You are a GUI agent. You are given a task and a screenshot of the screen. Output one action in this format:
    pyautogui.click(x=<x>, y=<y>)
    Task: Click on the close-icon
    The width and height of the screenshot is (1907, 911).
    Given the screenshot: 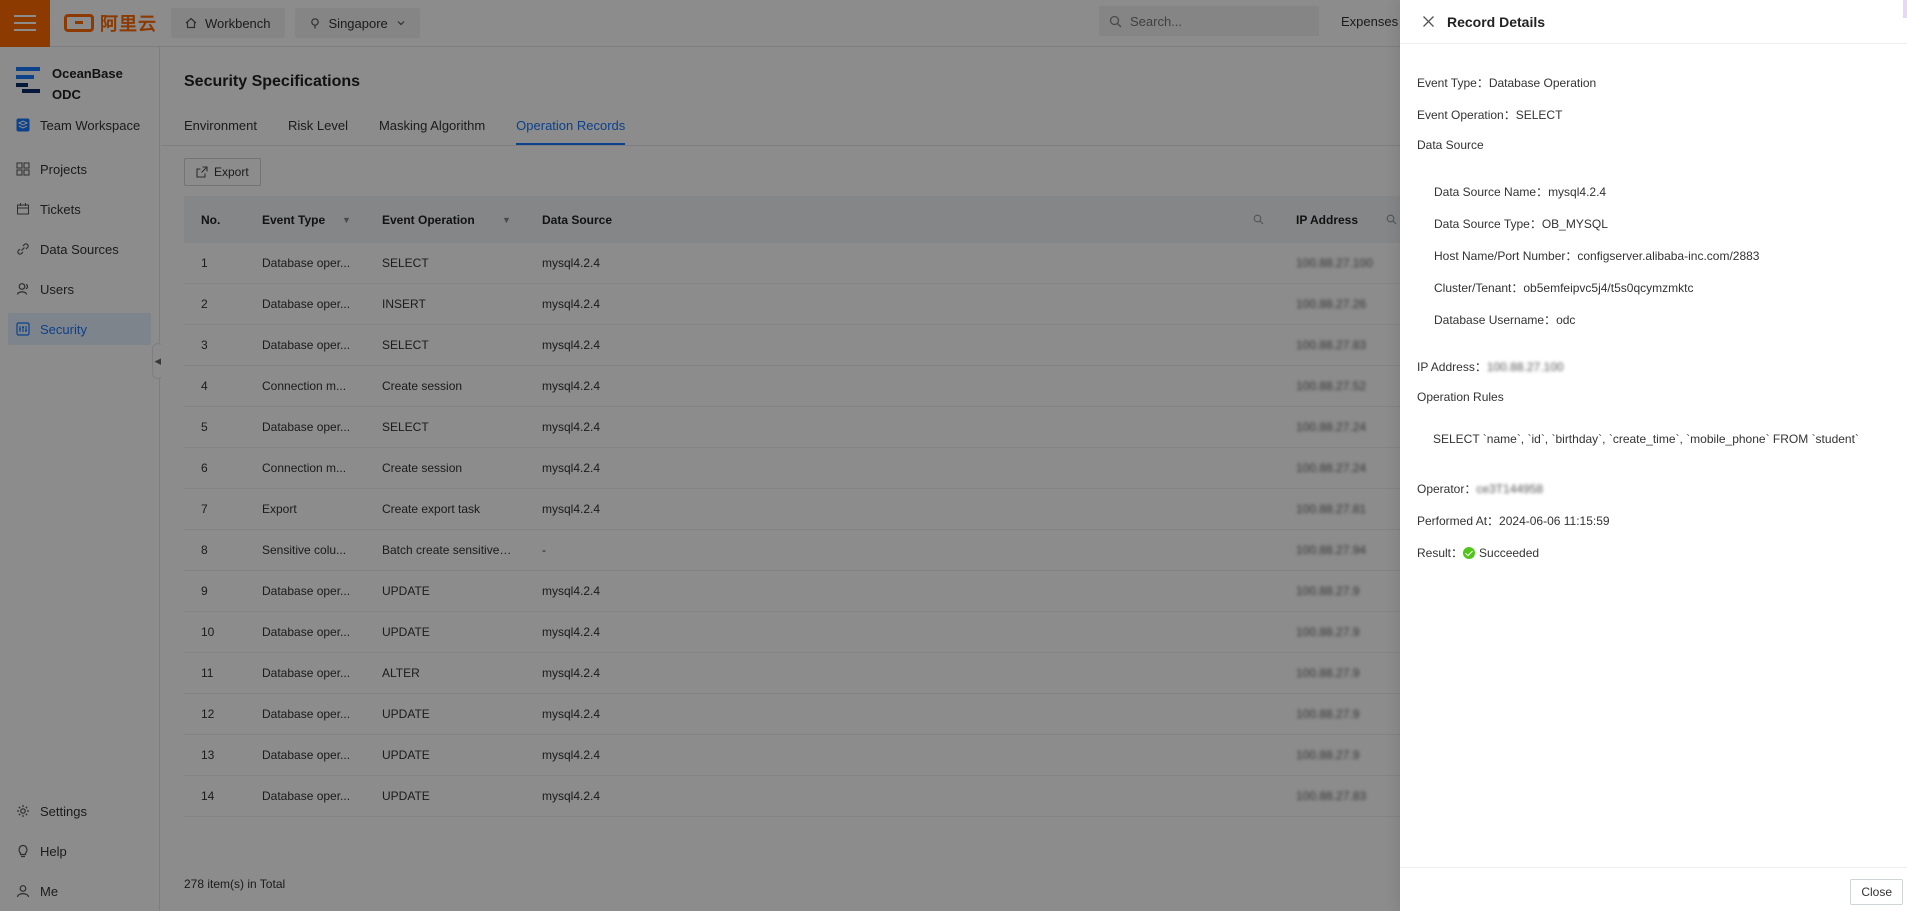 What is the action you would take?
    pyautogui.click(x=1428, y=21)
    